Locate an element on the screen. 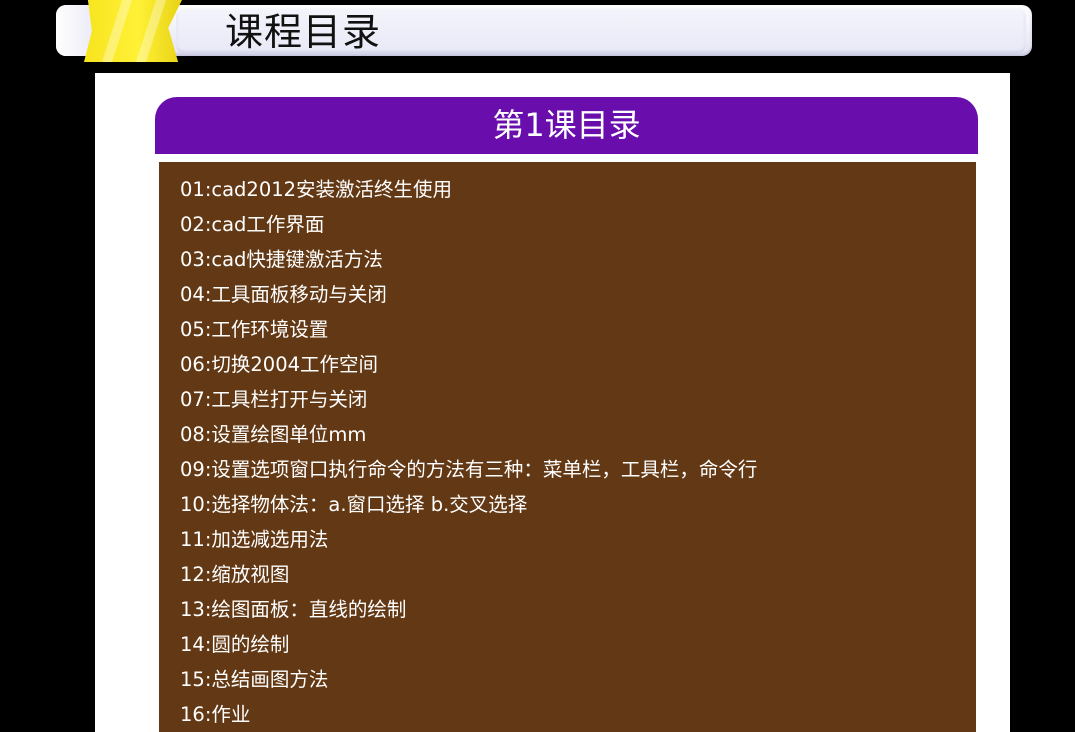 The width and height of the screenshot is (1075, 732). lesson-item: 11:加选减选用法 is located at coordinates (254, 539).